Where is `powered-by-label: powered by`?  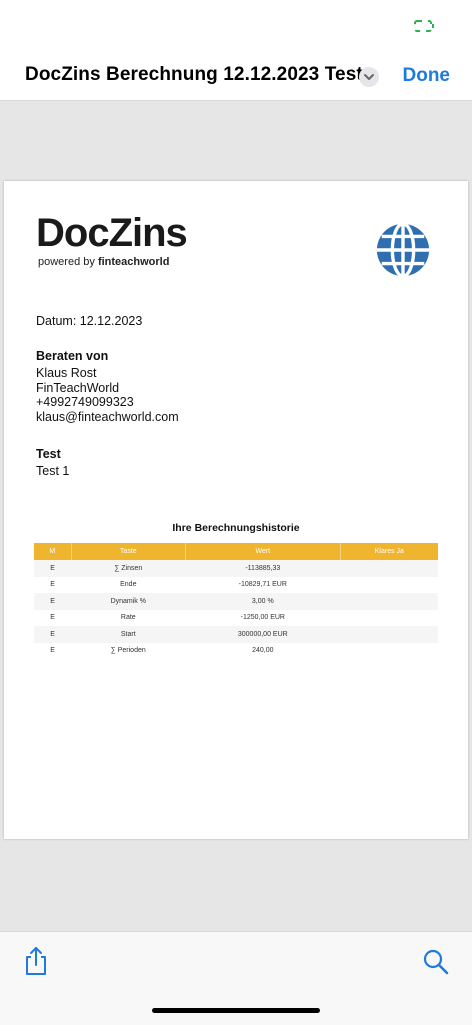 powered-by-label: powered by is located at coordinates (66, 262).